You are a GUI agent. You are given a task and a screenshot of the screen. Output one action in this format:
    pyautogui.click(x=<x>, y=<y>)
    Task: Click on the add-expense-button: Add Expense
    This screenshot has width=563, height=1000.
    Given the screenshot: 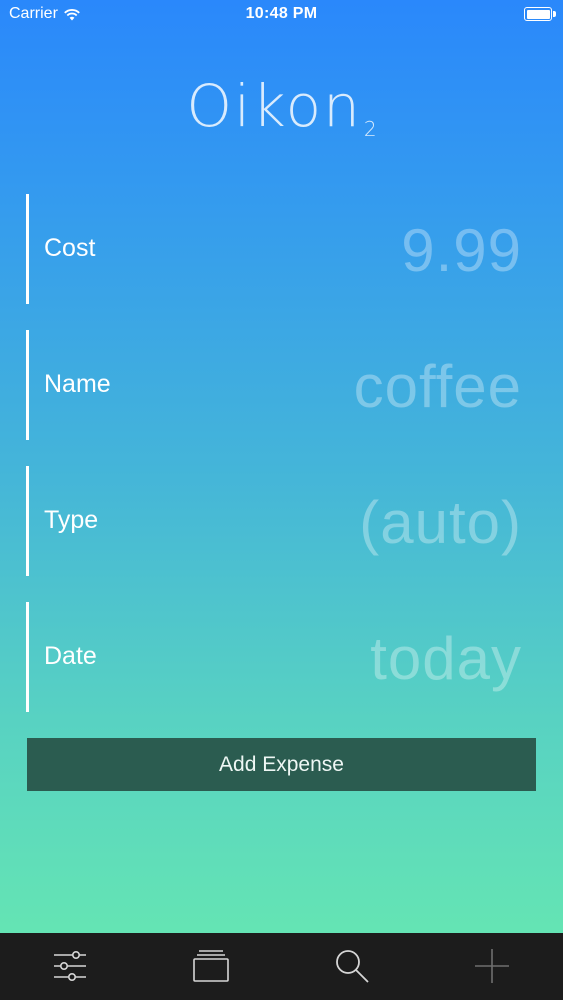 What is the action you would take?
    pyautogui.click(x=281, y=764)
    